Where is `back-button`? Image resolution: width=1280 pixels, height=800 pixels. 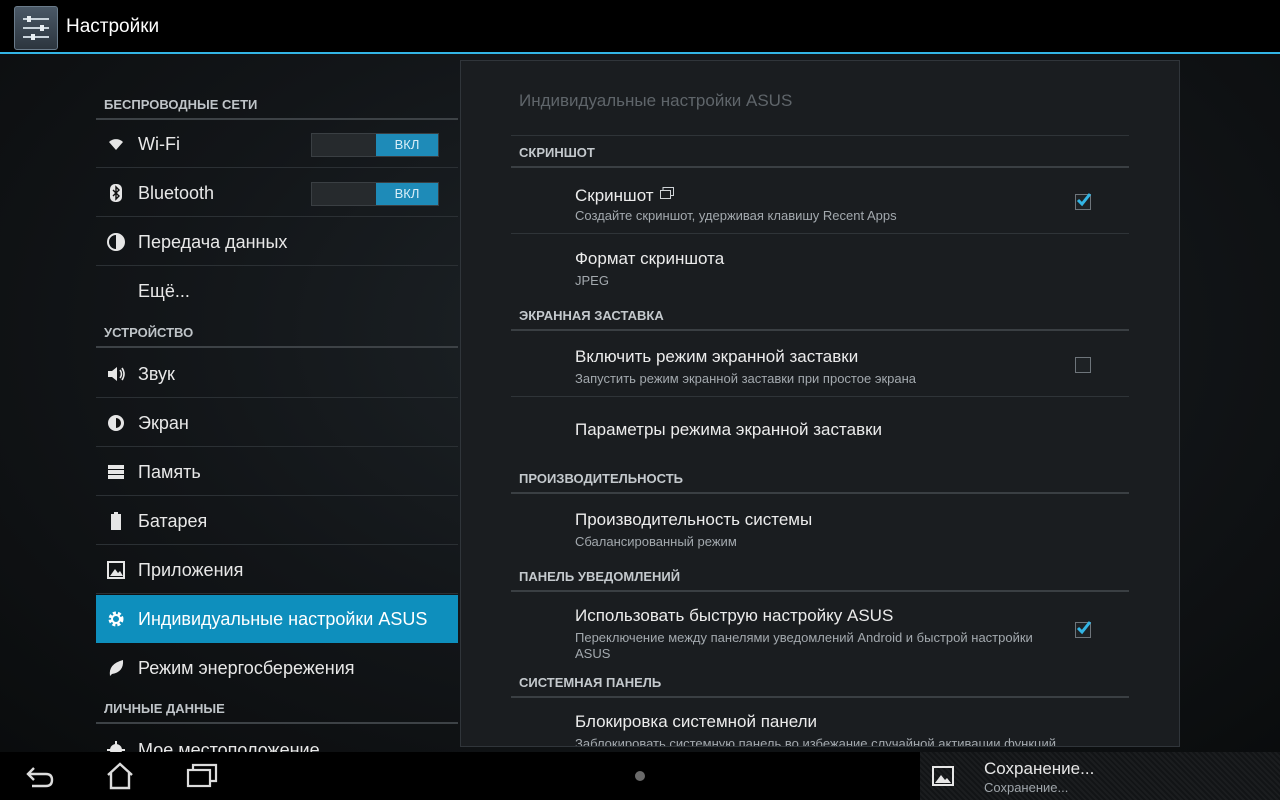
back-button is located at coordinates (40, 776).